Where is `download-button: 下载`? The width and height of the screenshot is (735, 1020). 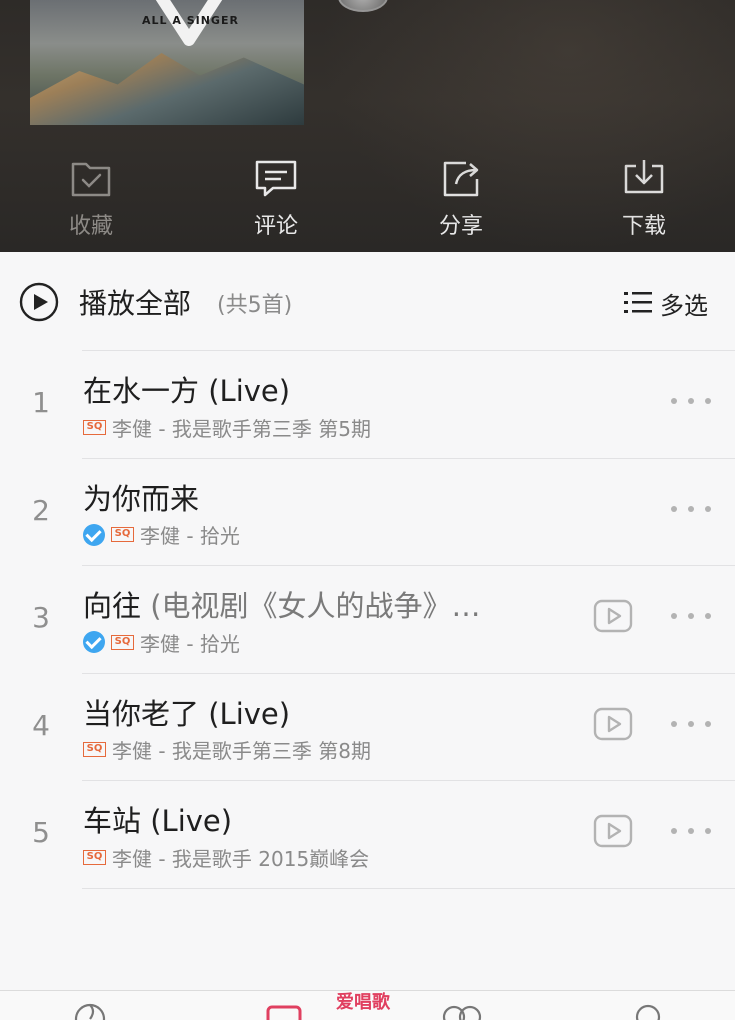 download-button: 下载 is located at coordinates (644, 197).